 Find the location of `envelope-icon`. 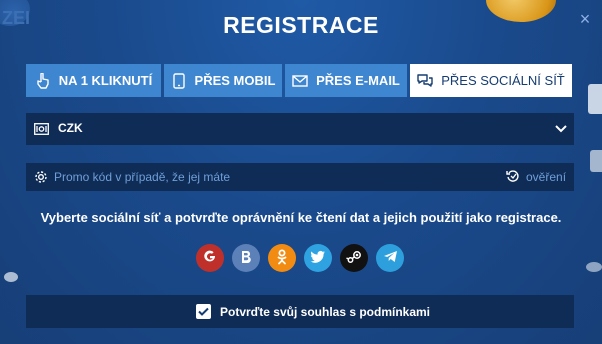

envelope-icon is located at coordinates (300, 81).